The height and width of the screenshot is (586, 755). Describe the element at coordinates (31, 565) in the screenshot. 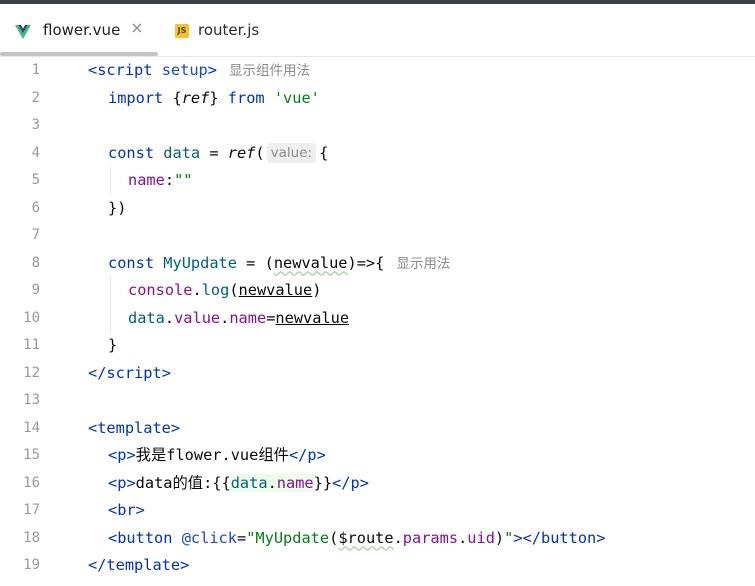

I see `line-number: 19` at that location.